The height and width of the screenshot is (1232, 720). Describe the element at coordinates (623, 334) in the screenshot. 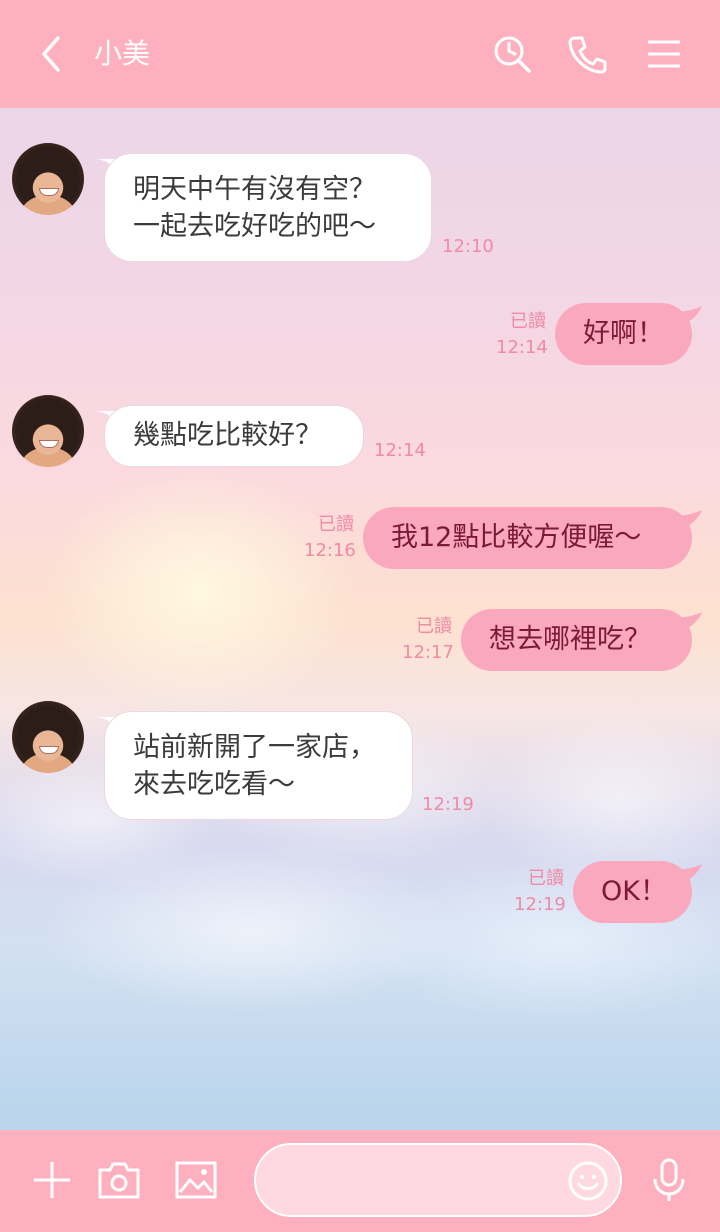

I see `message-bubble-sent: 好啊！` at that location.